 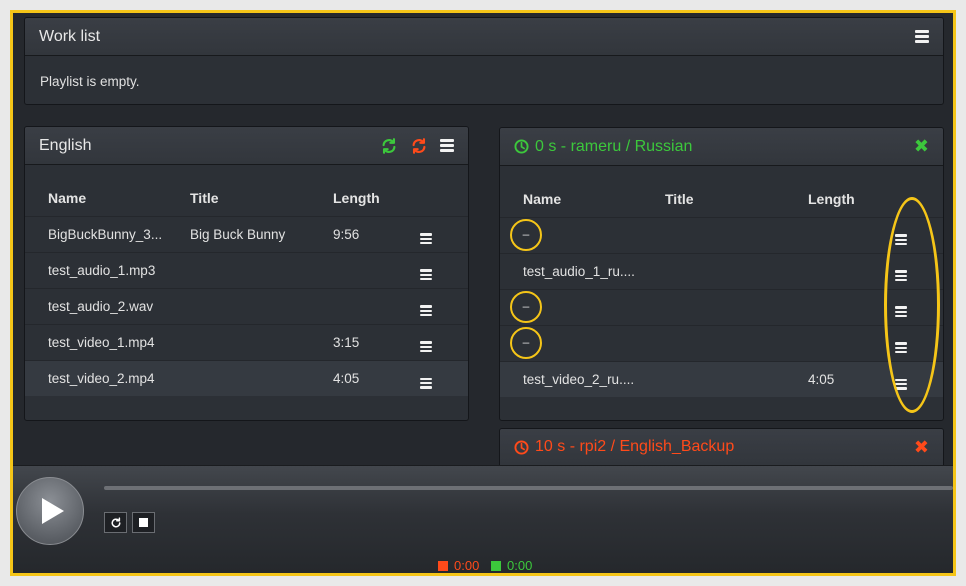 I want to click on stop-button, so click(x=143, y=522).